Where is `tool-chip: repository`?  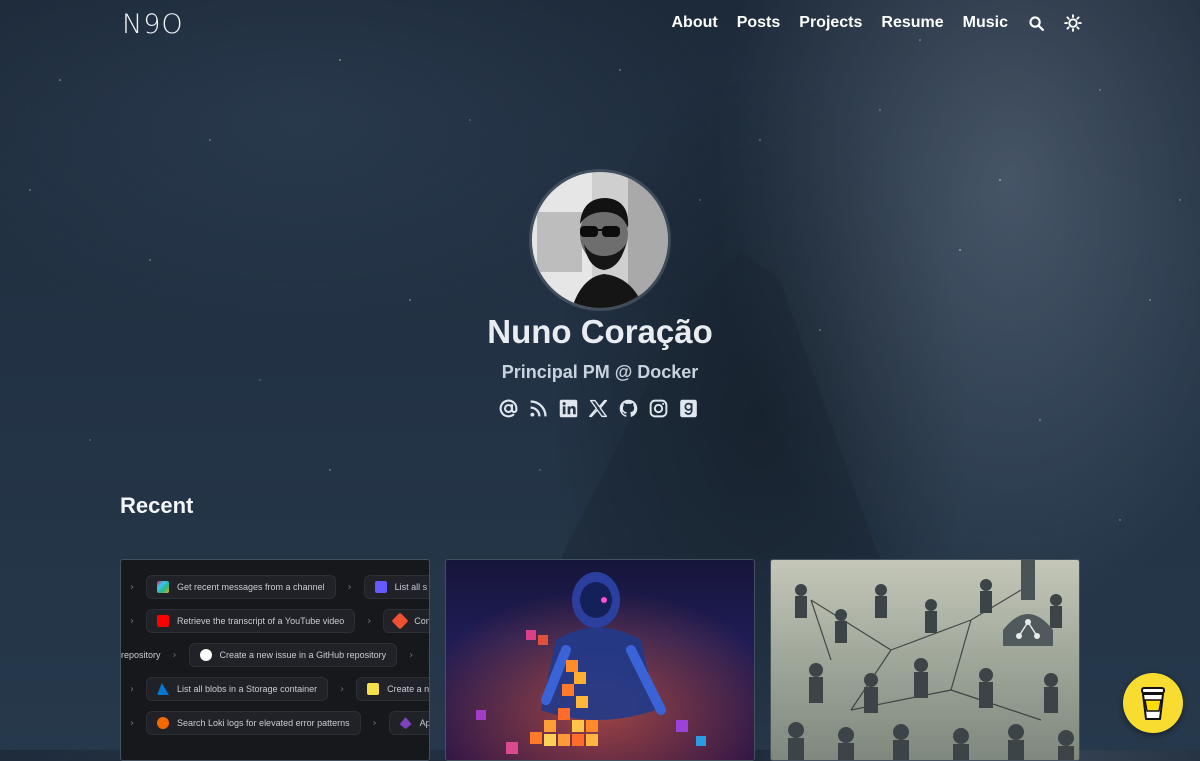 tool-chip: repository is located at coordinates (141, 655).